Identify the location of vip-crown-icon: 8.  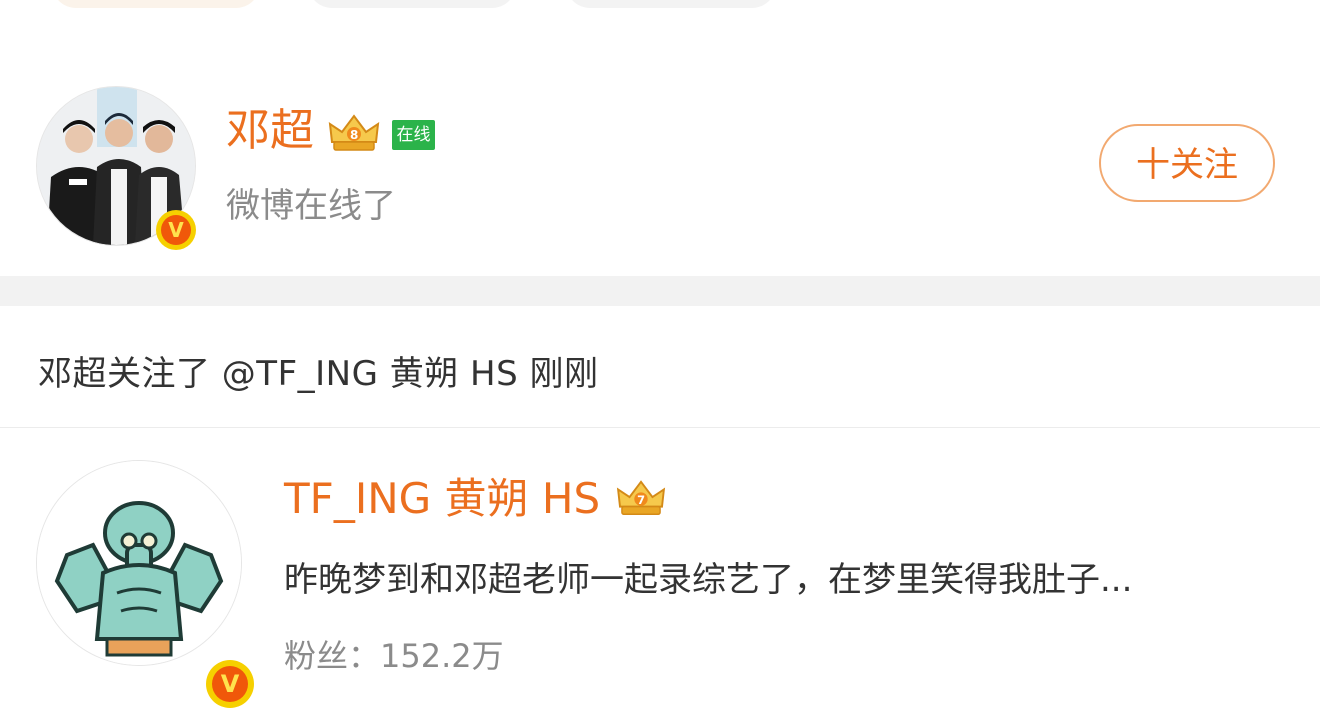
(354, 132).